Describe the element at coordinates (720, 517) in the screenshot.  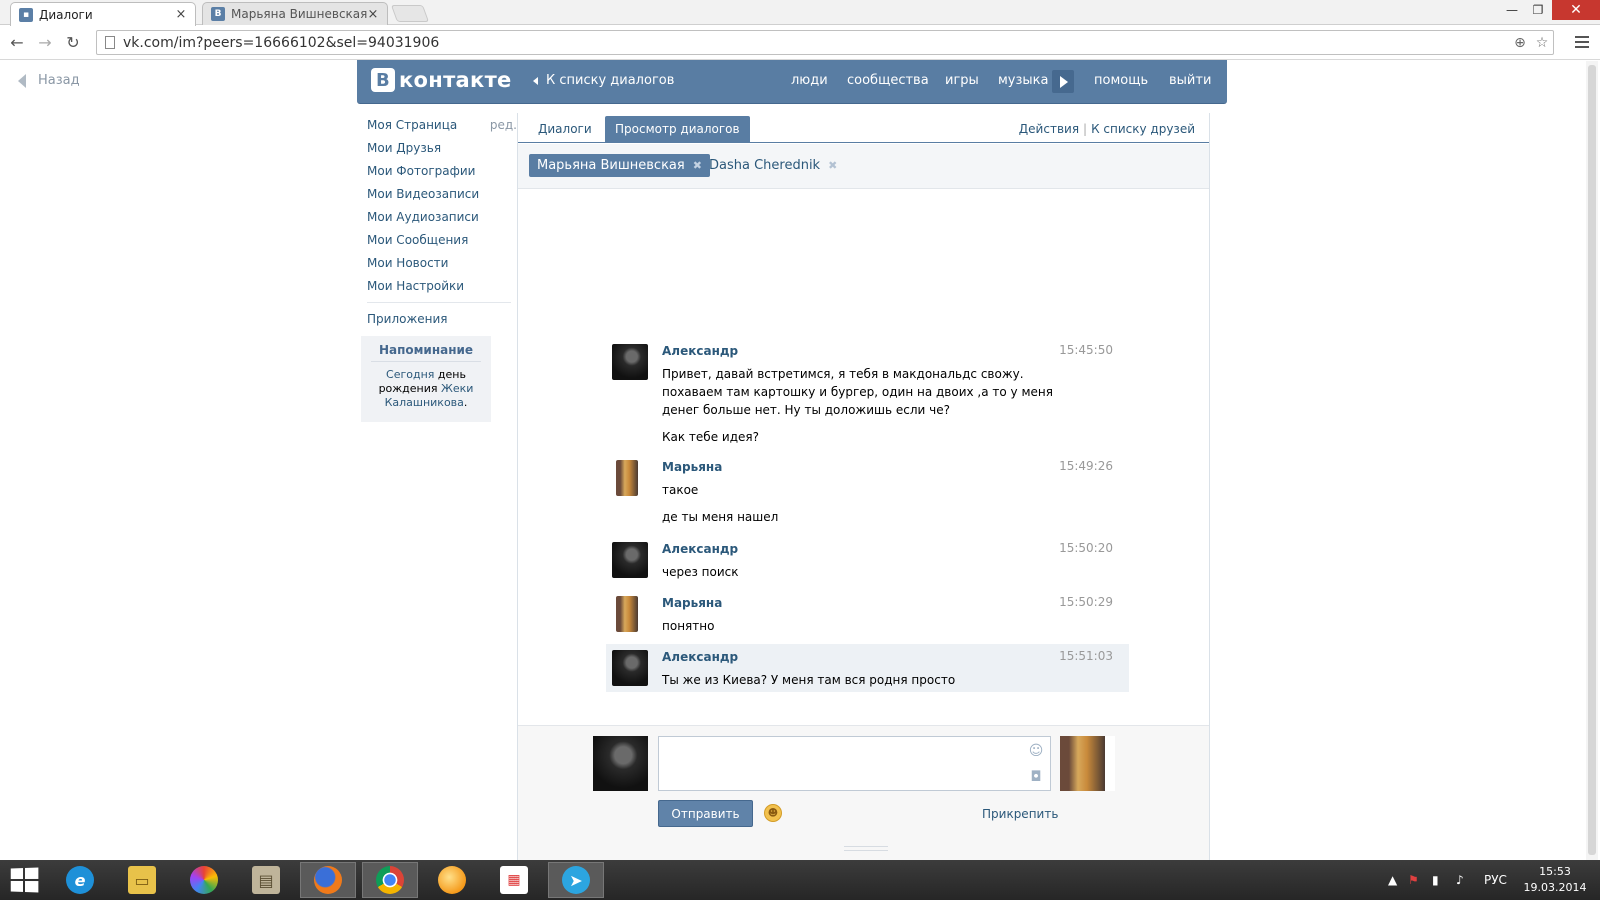
I see `message-text: де ты меня нашел` at that location.